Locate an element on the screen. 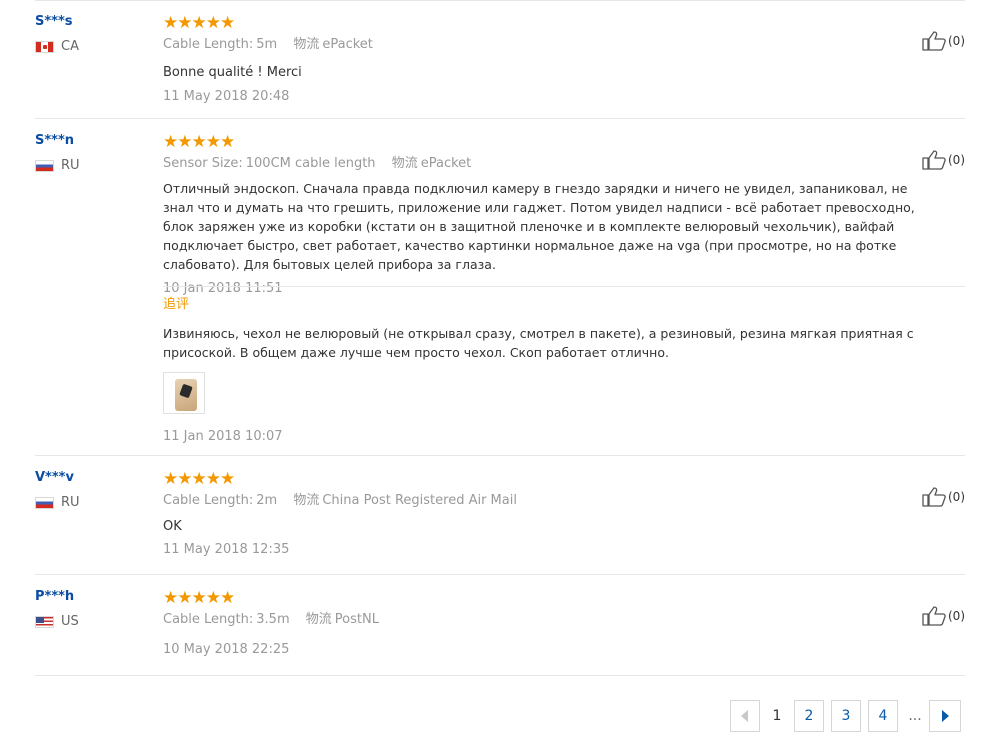  review-date: 10 May 2018 22:25 is located at coordinates (226, 649).